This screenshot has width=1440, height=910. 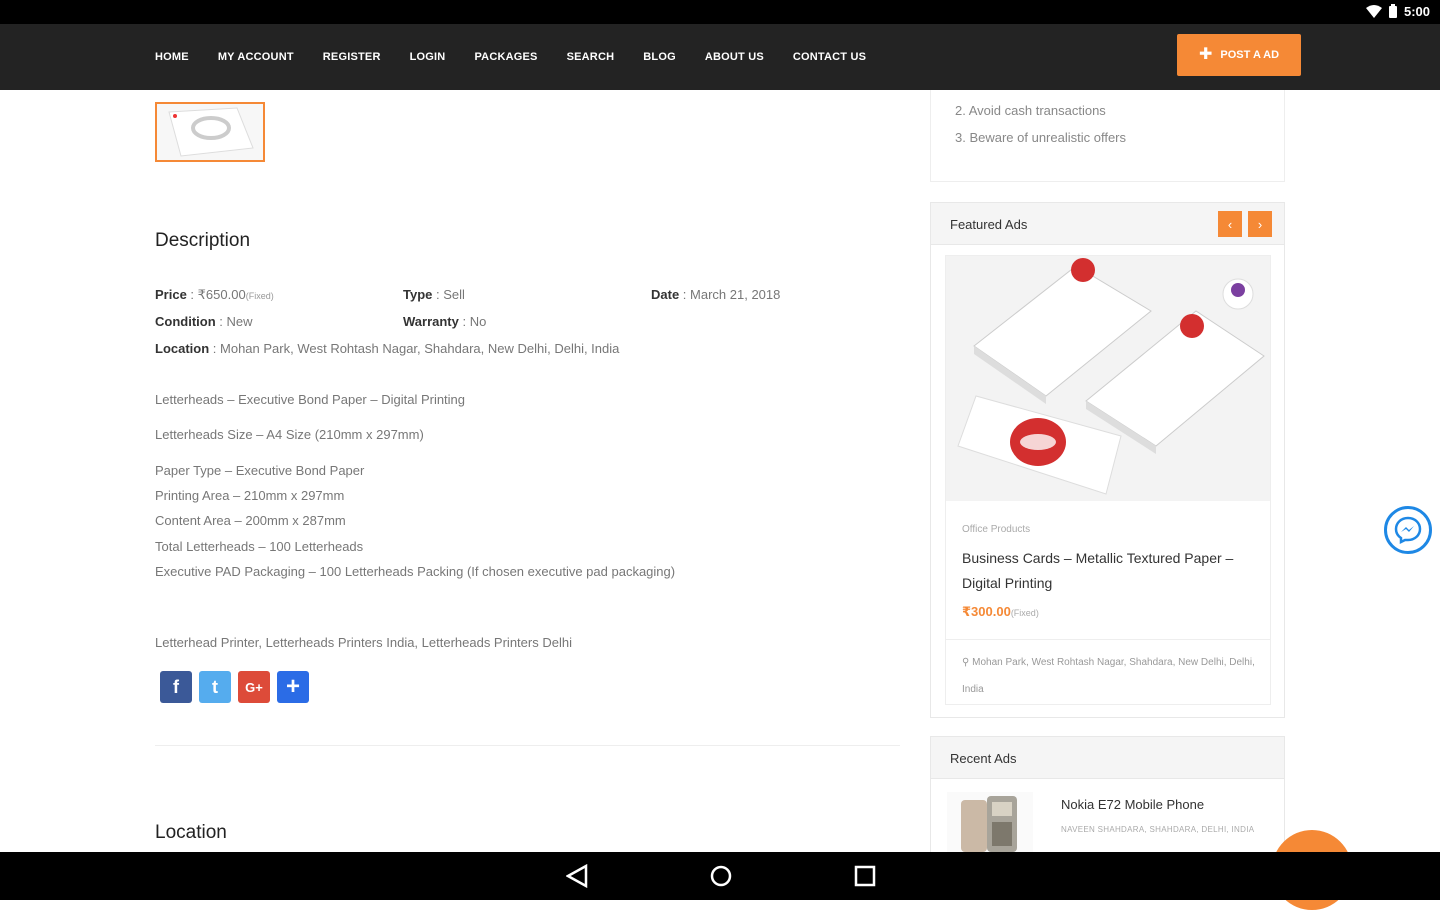 I want to click on product-thumbnail, so click(x=210, y=132).